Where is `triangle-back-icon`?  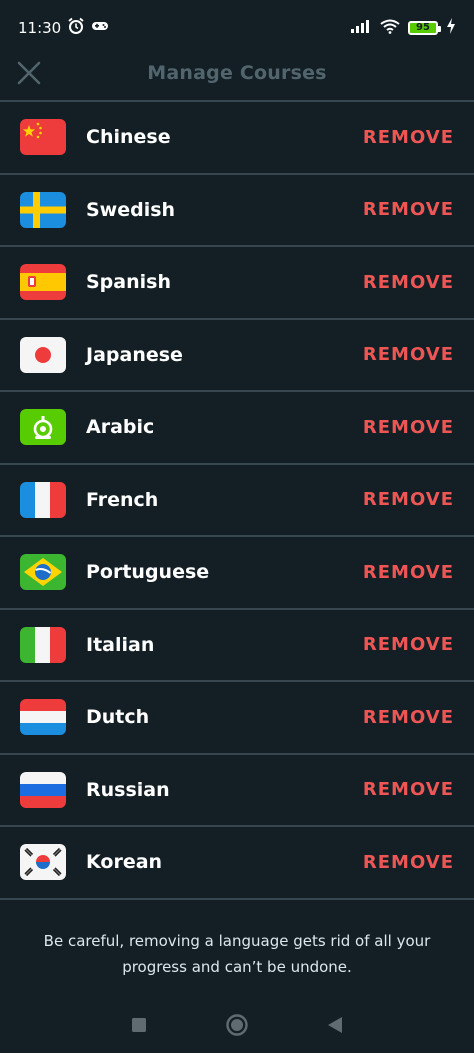 triangle-back-icon is located at coordinates (335, 1025).